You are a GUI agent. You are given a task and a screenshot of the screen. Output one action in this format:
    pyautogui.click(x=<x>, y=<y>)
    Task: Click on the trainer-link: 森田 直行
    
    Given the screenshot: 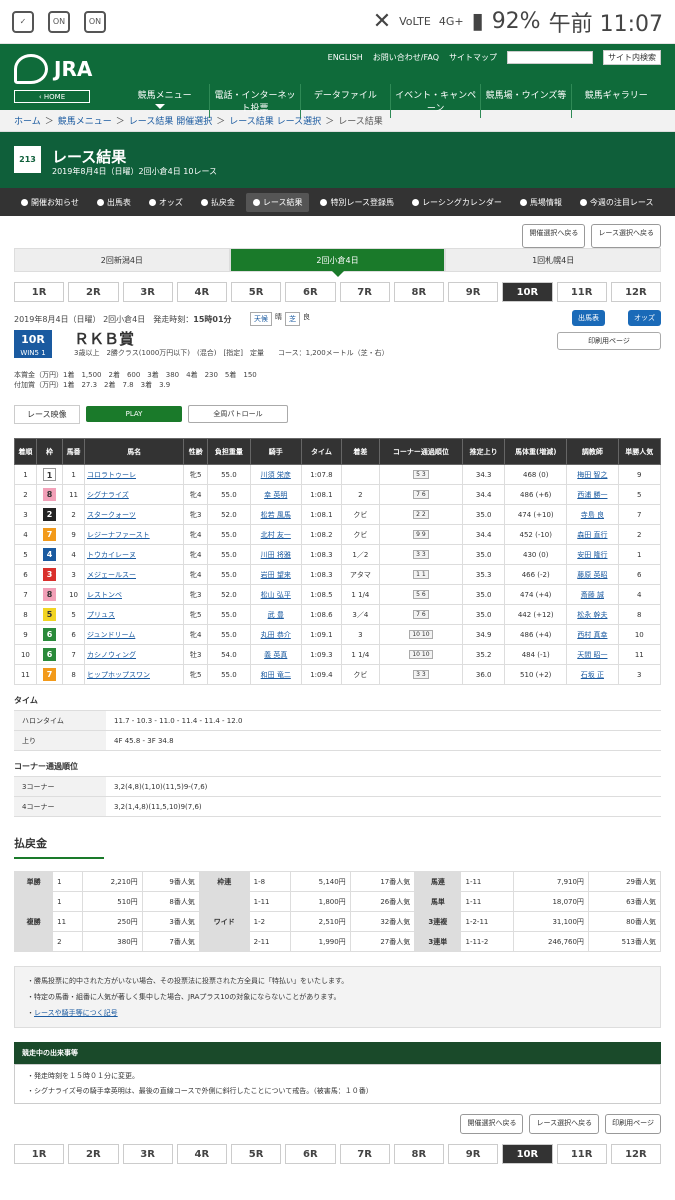 What is the action you would take?
    pyautogui.click(x=592, y=535)
    